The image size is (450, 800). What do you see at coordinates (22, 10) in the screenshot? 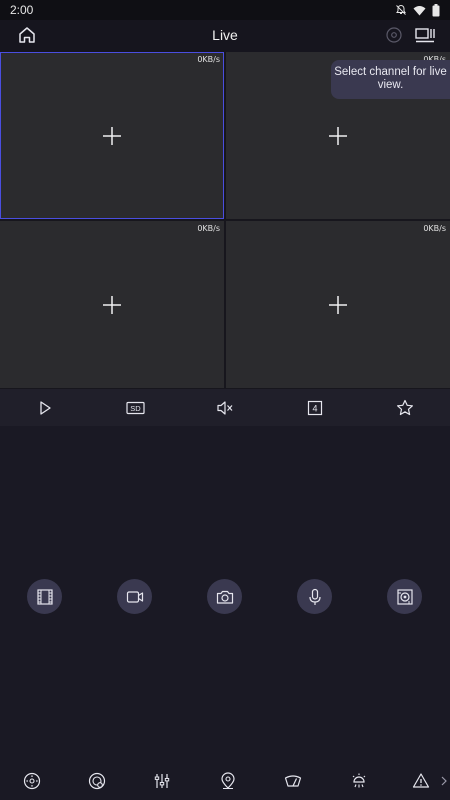
I see `status-time: 2:00` at bounding box center [22, 10].